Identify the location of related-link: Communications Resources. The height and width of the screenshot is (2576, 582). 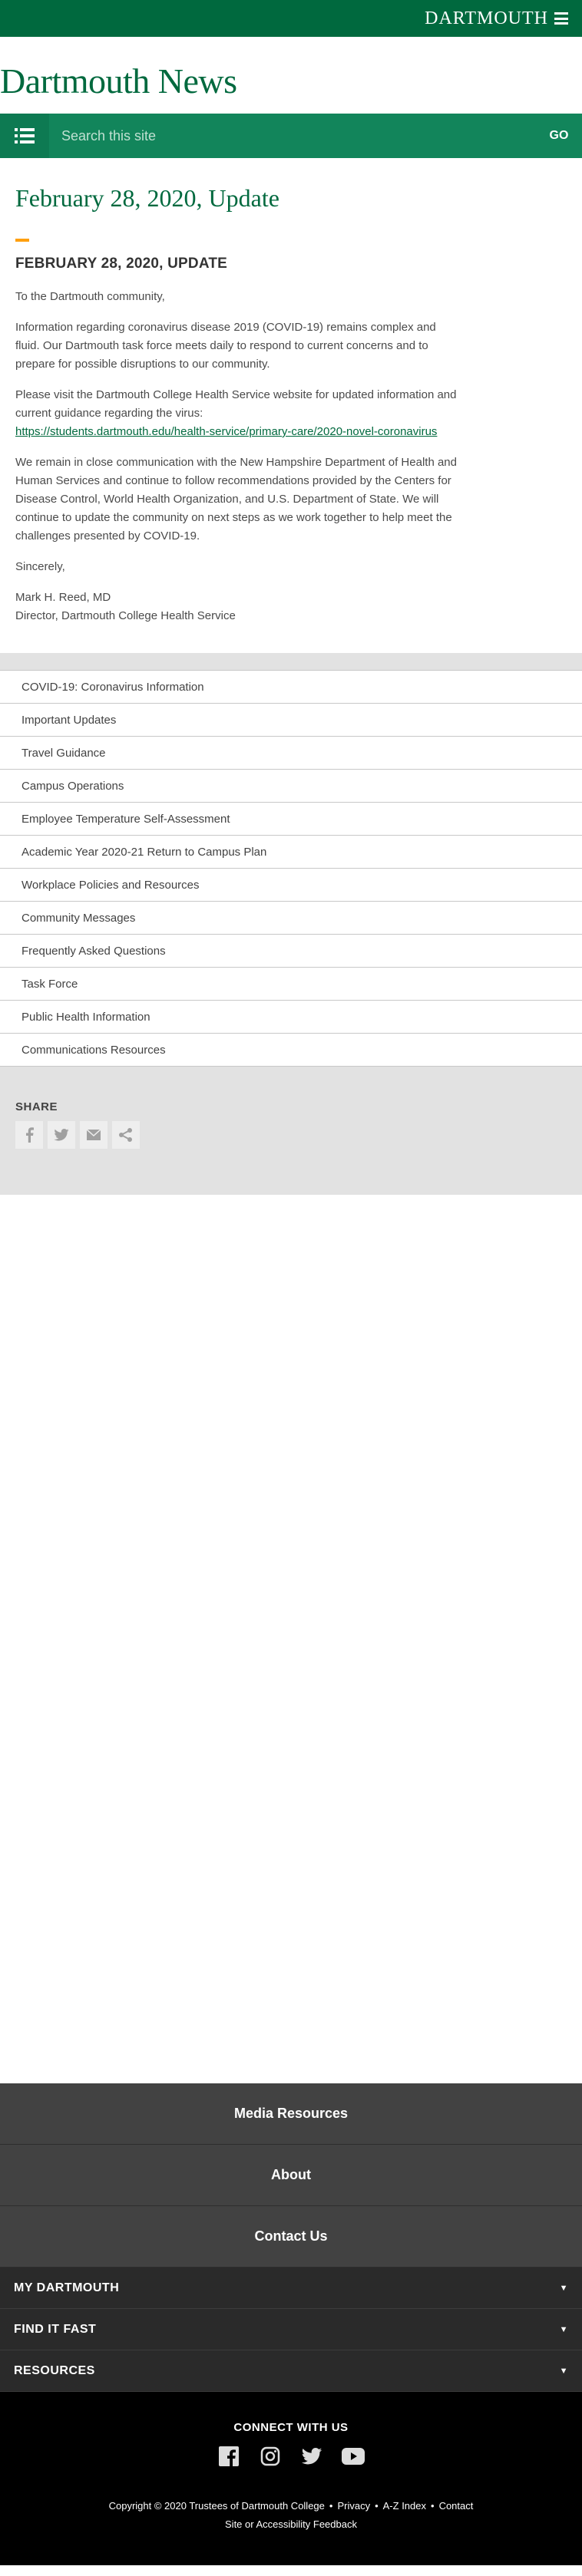
(291, 1050).